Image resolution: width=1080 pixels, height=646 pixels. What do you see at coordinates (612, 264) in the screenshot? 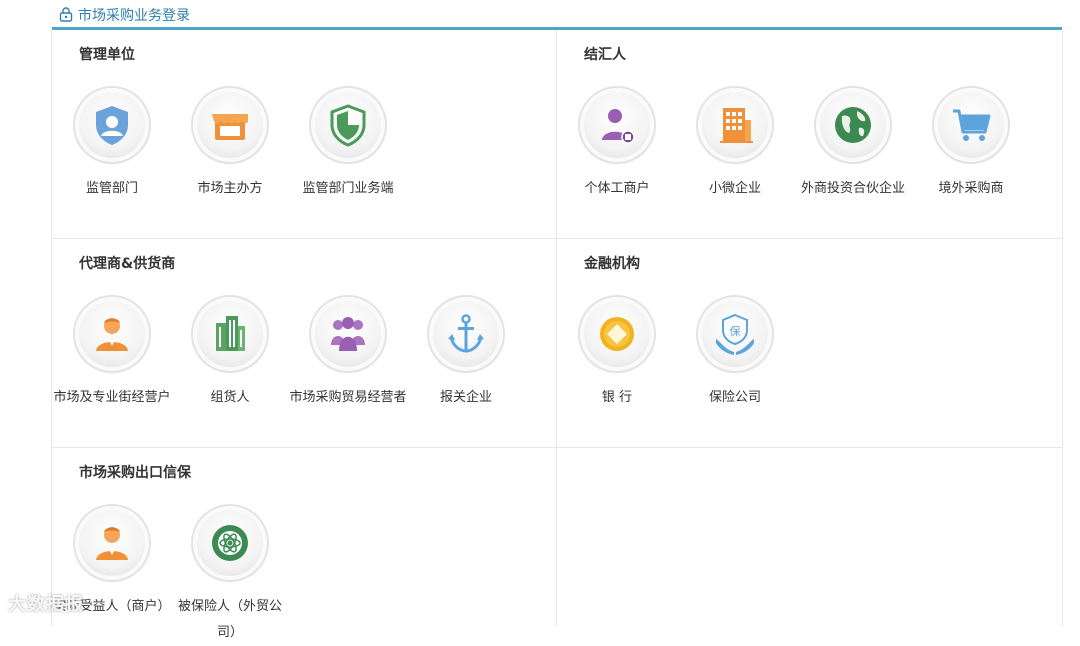
I see `section-title: 金融机构` at bounding box center [612, 264].